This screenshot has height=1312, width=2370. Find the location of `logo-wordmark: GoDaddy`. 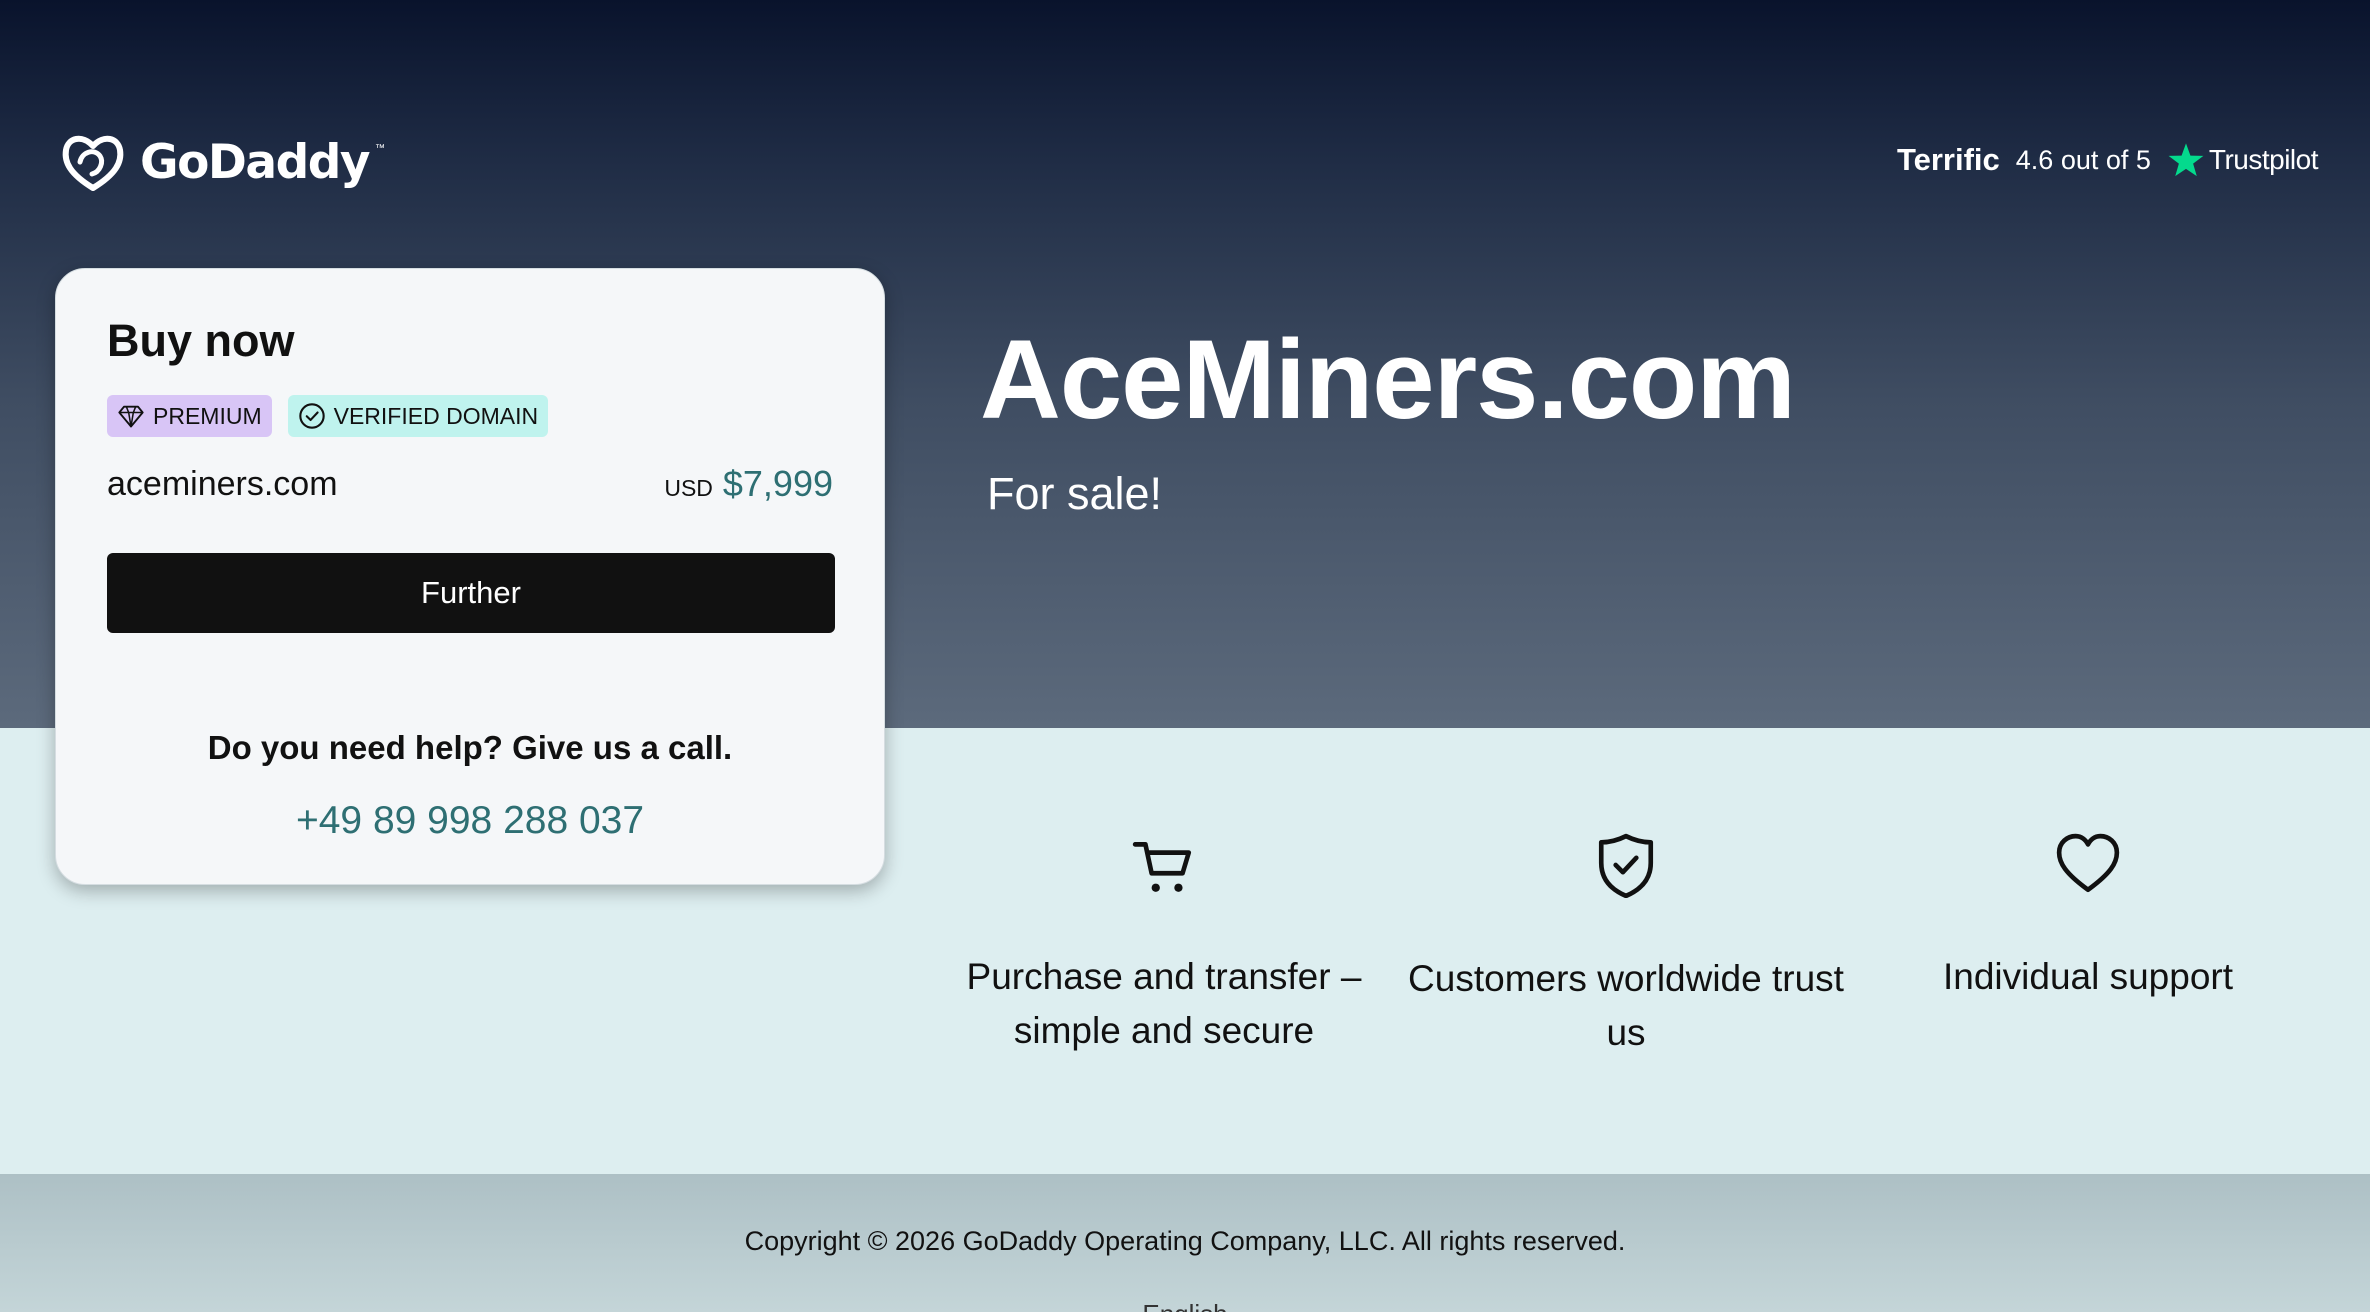

logo-wordmark: GoDaddy is located at coordinates (255, 162).